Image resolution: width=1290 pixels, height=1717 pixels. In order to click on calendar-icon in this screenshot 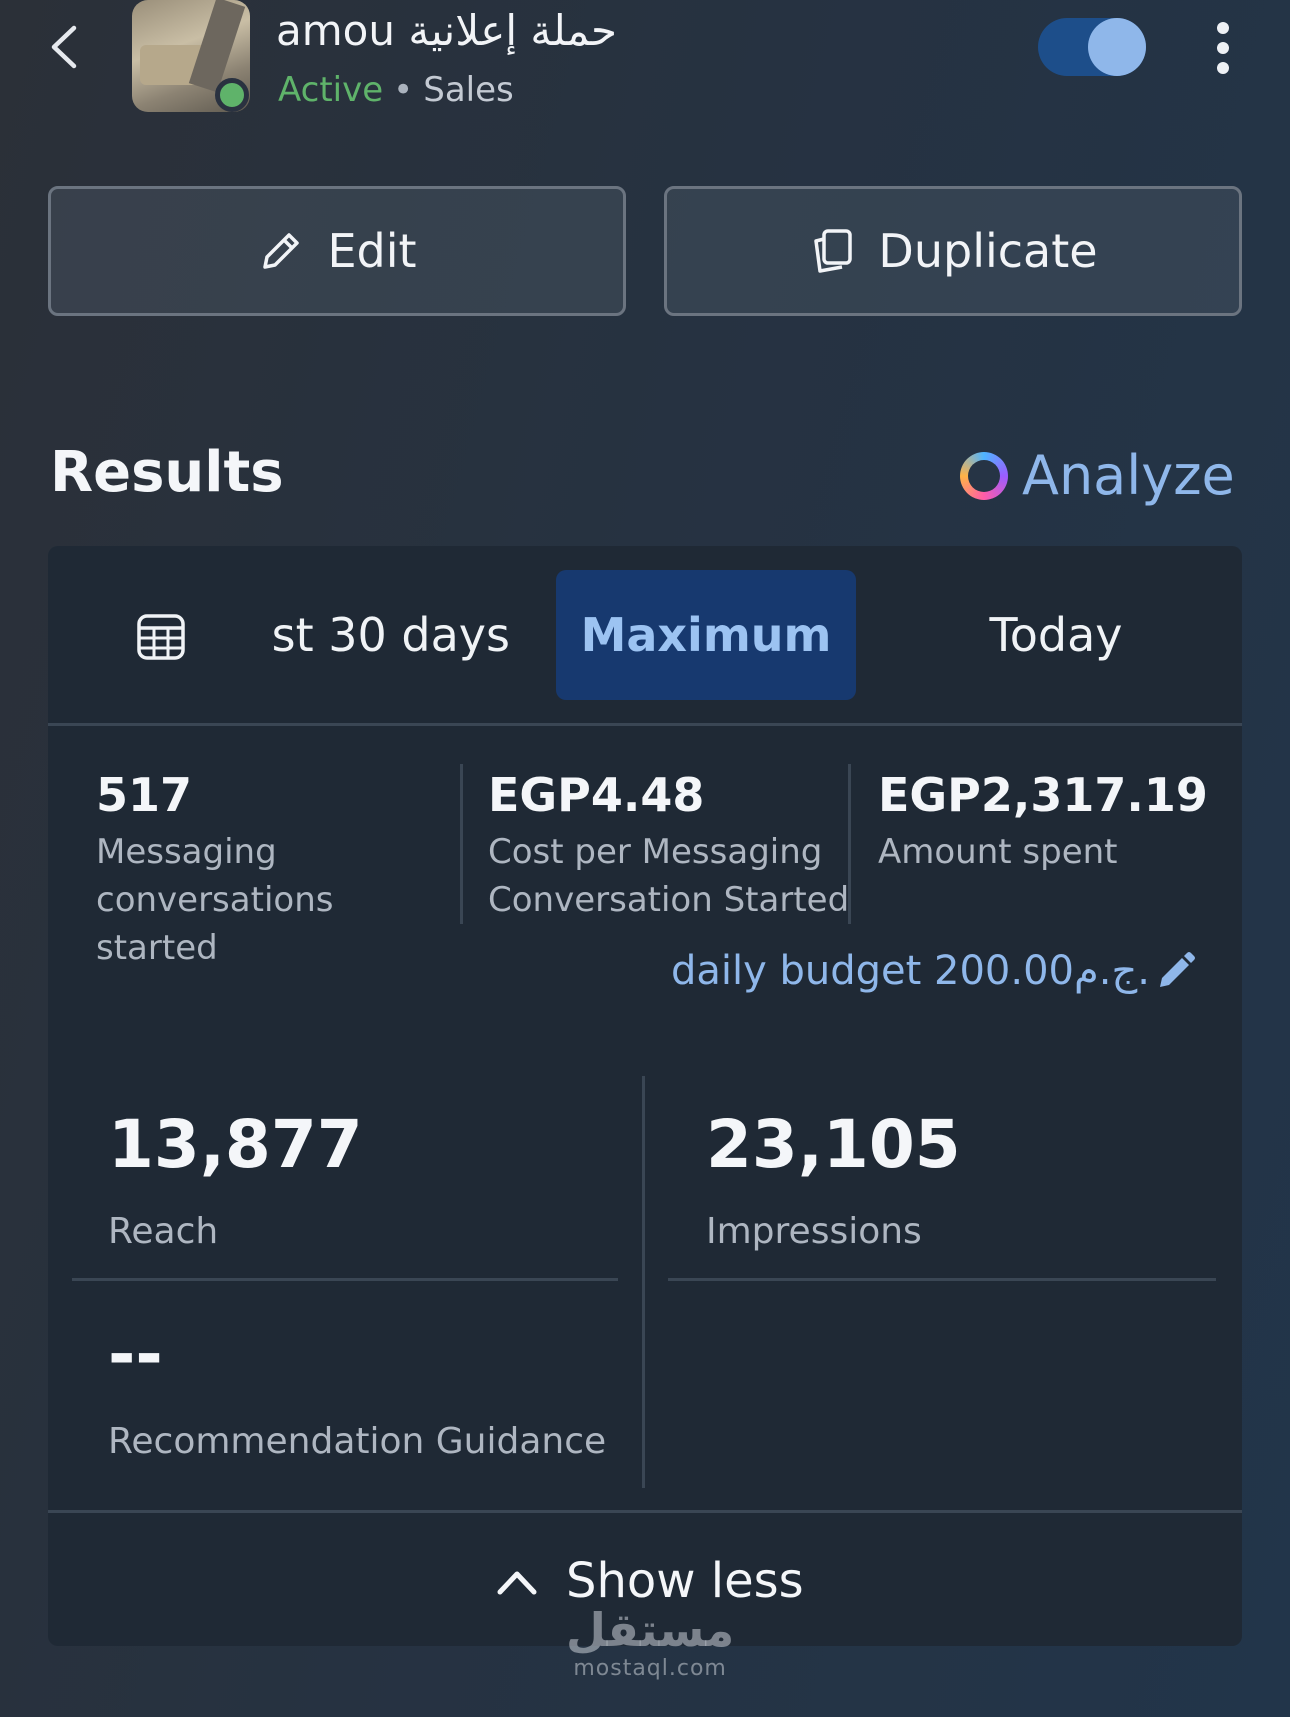, I will do `click(161, 637)`.